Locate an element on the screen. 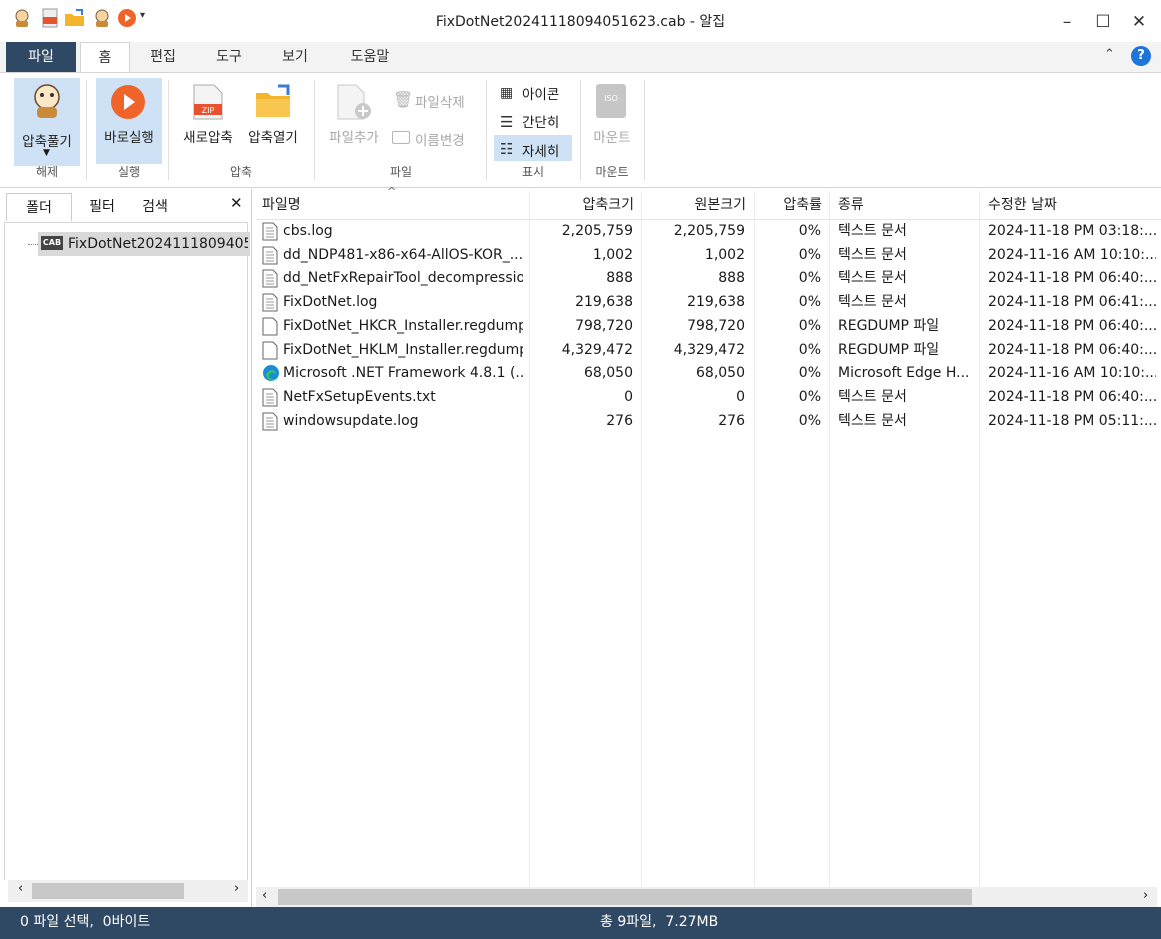 This screenshot has height=939, width=1161. tab-file: 파일 is located at coordinates (41, 57).